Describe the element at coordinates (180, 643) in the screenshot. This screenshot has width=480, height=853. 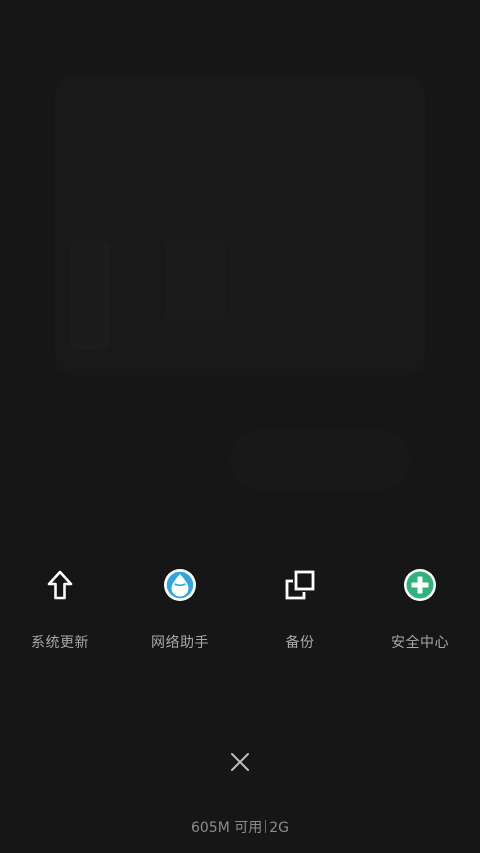
I see `shortcut-label: 网络助手` at that location.